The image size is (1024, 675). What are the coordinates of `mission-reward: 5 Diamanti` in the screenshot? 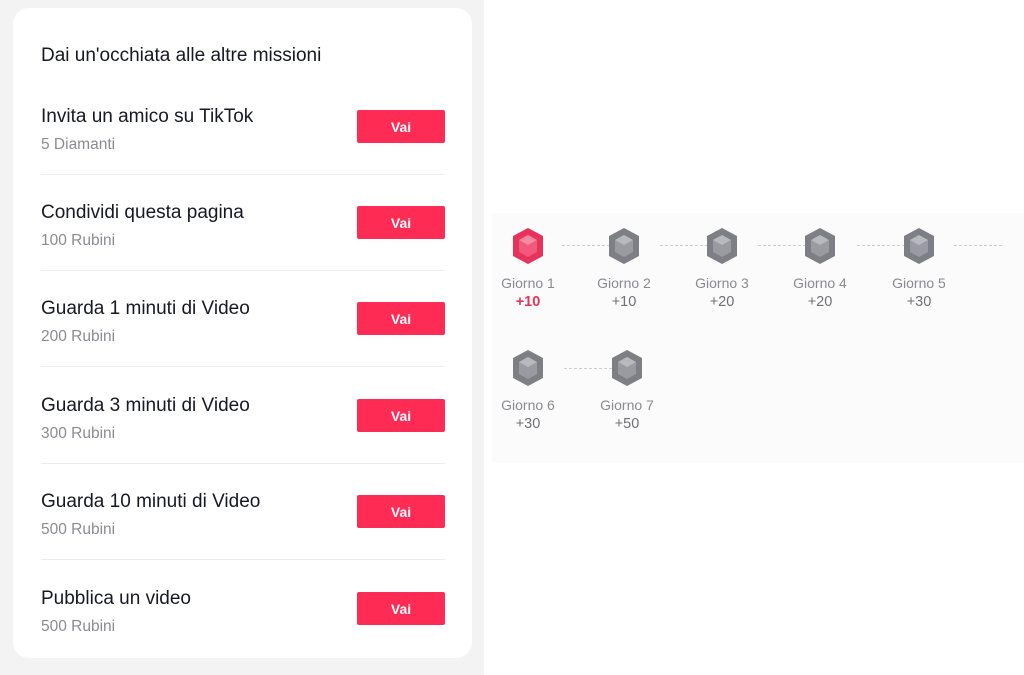 It's located at (78, 144).